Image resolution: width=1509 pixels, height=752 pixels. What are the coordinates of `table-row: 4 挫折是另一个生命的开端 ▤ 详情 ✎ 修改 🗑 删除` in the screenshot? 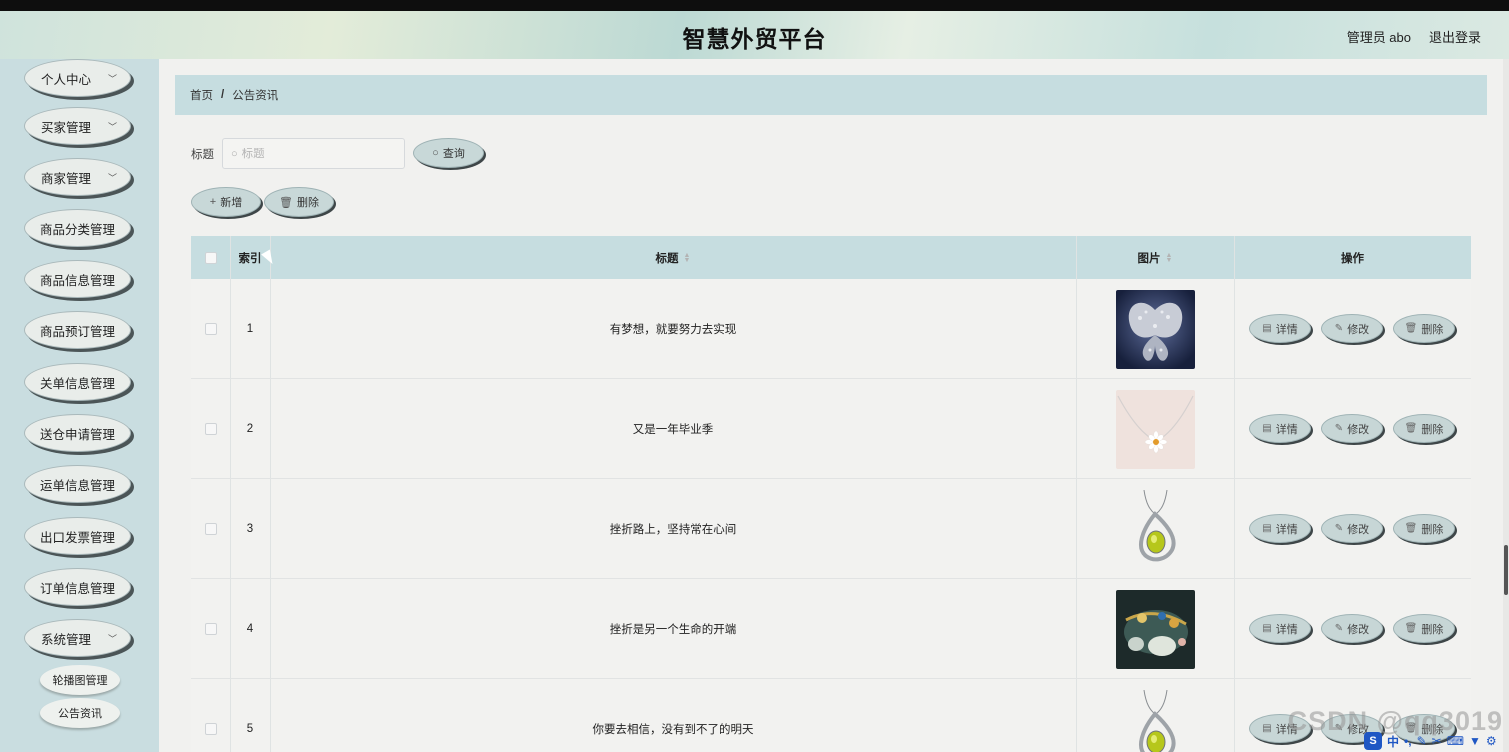 It's located at (831, 629).